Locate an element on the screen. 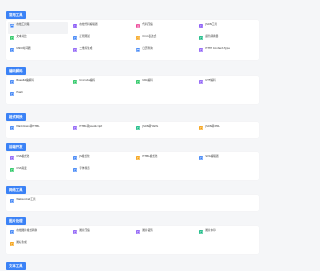 The width and height of the screenshot is (320, 271). tool-text: URL编码 is located at coordinates (147, 80).